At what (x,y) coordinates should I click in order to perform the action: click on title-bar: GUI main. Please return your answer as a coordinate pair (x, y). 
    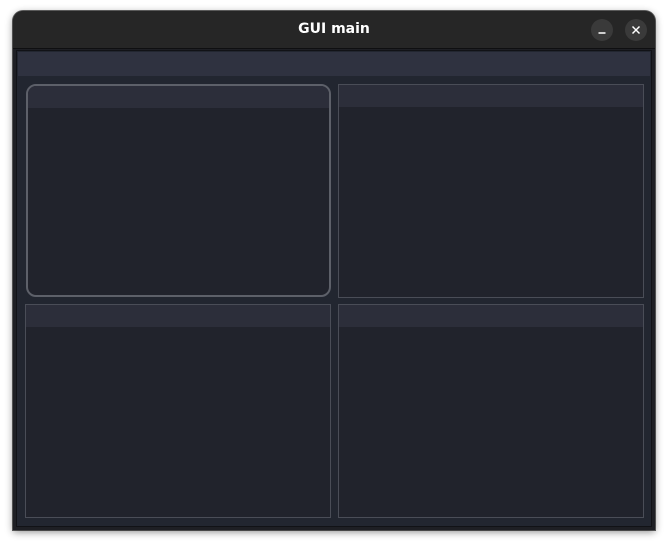
    Looking at the image, I should click on (334, 30).